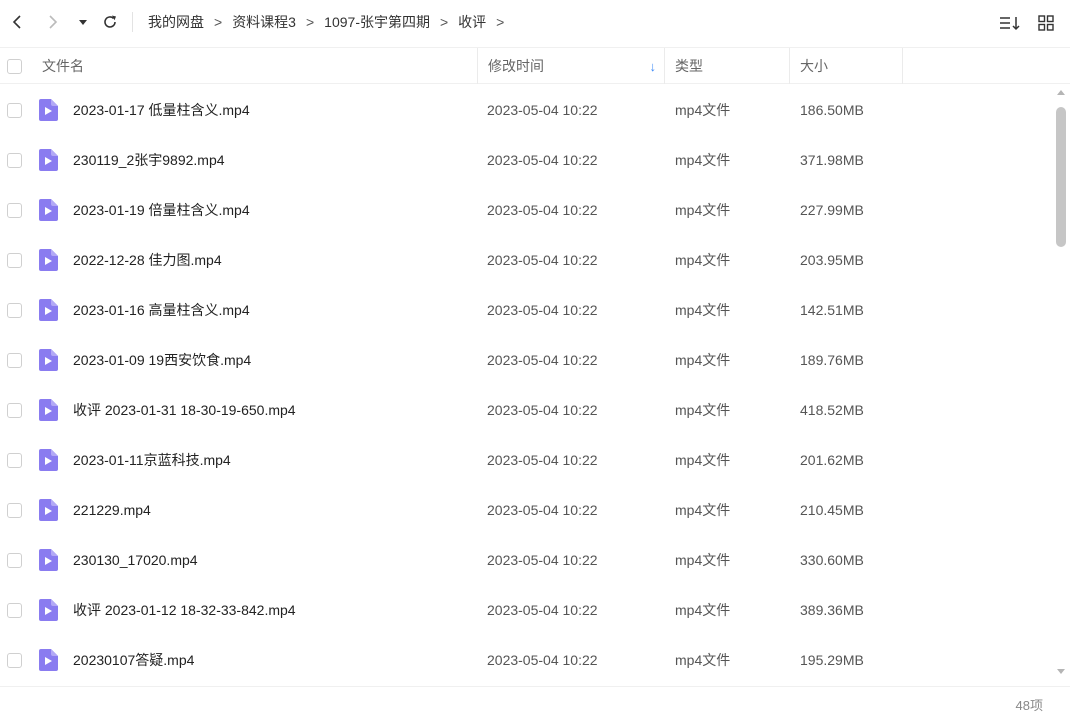 This screenshot has width=1070, height=714. What do you see at coordinates (63, 66) in the screenshot?
I see `column-header-name: 文件名` at bounding box center [63, 66].